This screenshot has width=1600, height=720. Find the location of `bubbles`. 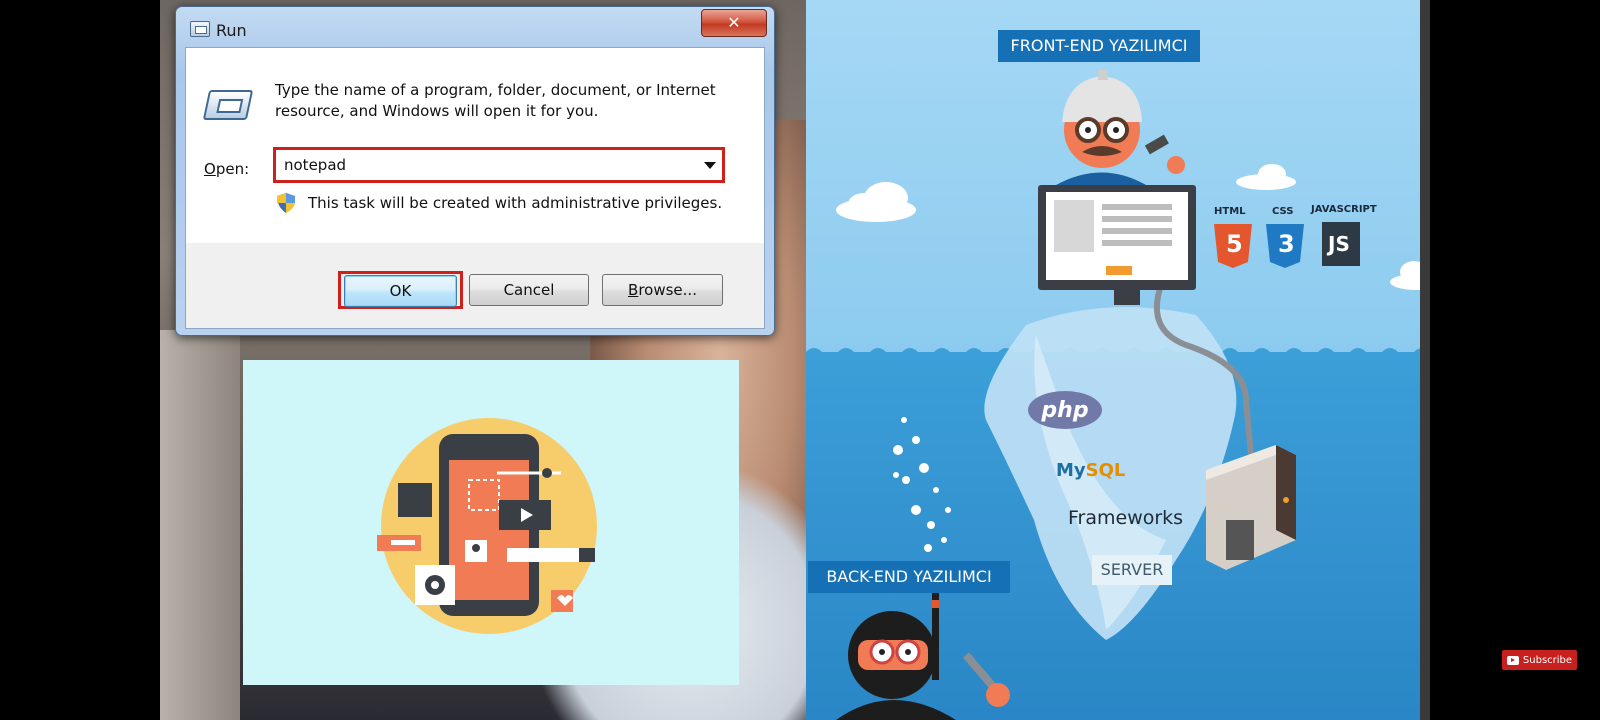

bubbles is located at coordinates (922, 484).